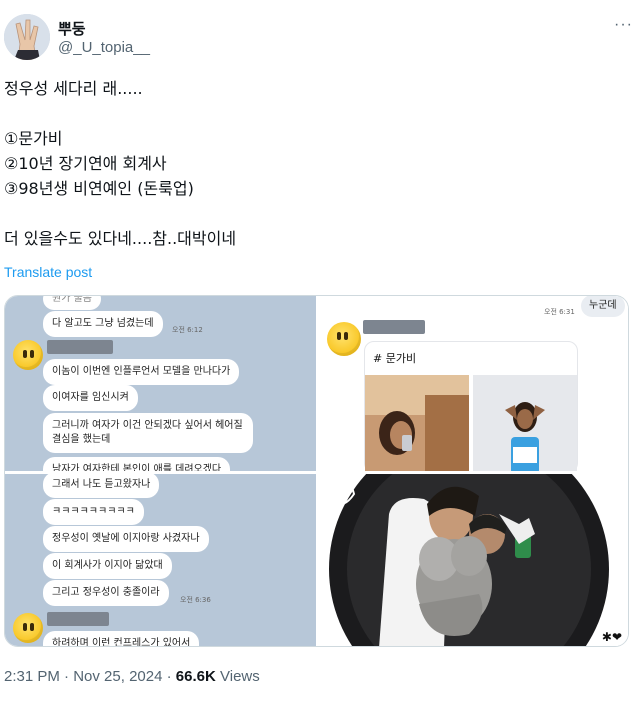 The image size is (643, 704). What do you see at coordinates (395, 358) in the screenshot?
I see `card-title: # 문가비` at bounding box center [395, 358].